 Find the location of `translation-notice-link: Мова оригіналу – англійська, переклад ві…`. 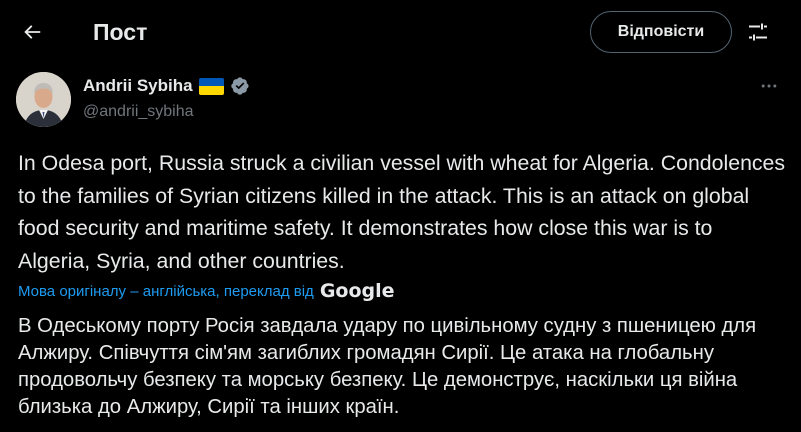

translation-notice-link: Мова оригіналу – англійська, переклад ві… is located at coordinates (166, 291).